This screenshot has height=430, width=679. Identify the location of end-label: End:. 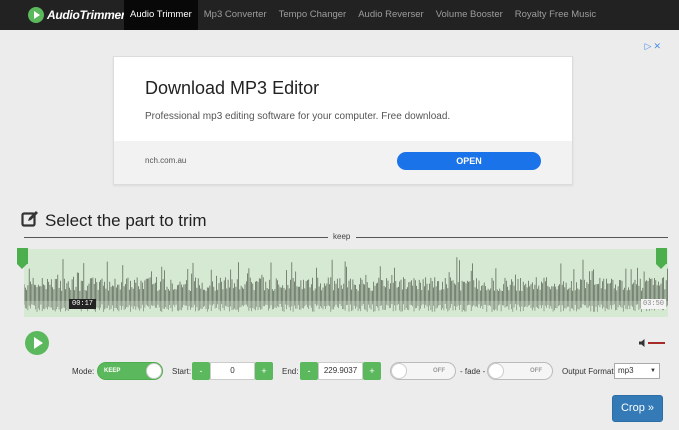
(290, 371).